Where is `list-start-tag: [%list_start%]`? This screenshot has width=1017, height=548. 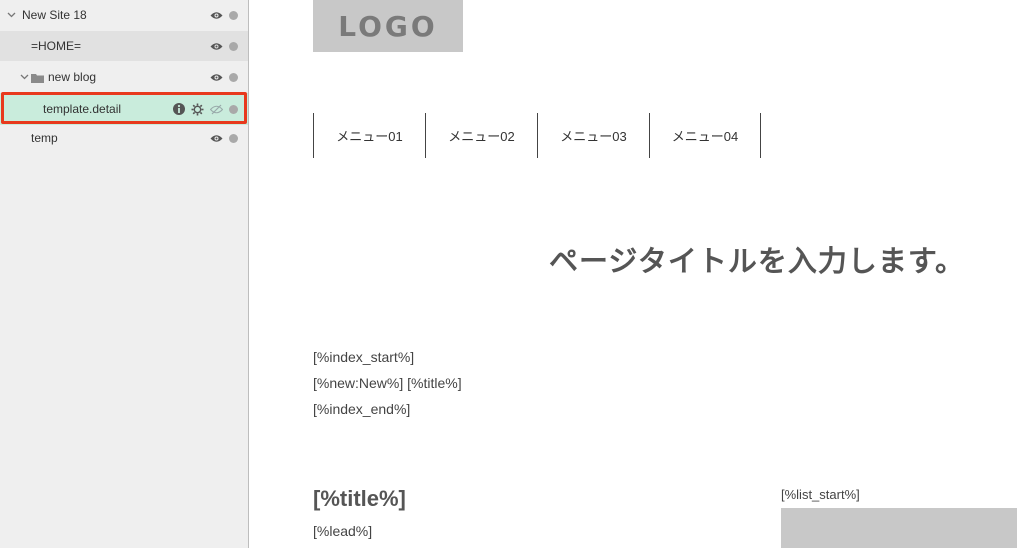
list-start-tag: [%list_start%] is located at coordinates (820, 494).